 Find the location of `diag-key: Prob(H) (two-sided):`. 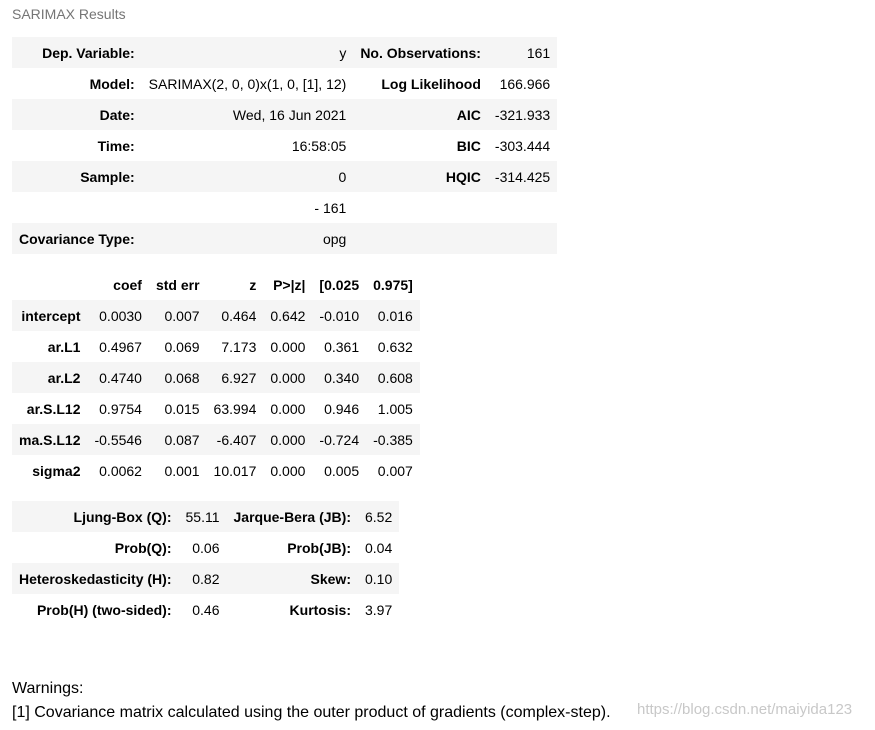

diag-key: Prob(H) (two-sided): is located at coordinates (104, 609).